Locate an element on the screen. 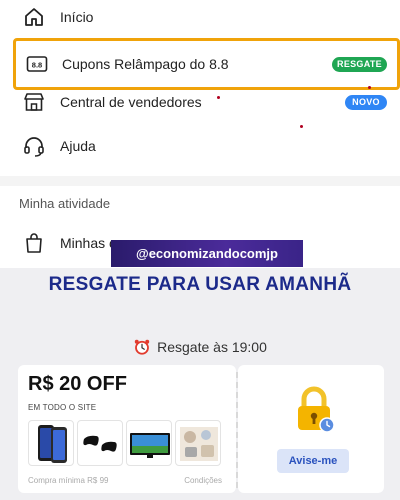  menu-item-label: Central de vendedores is located at coordinates (131, 102).